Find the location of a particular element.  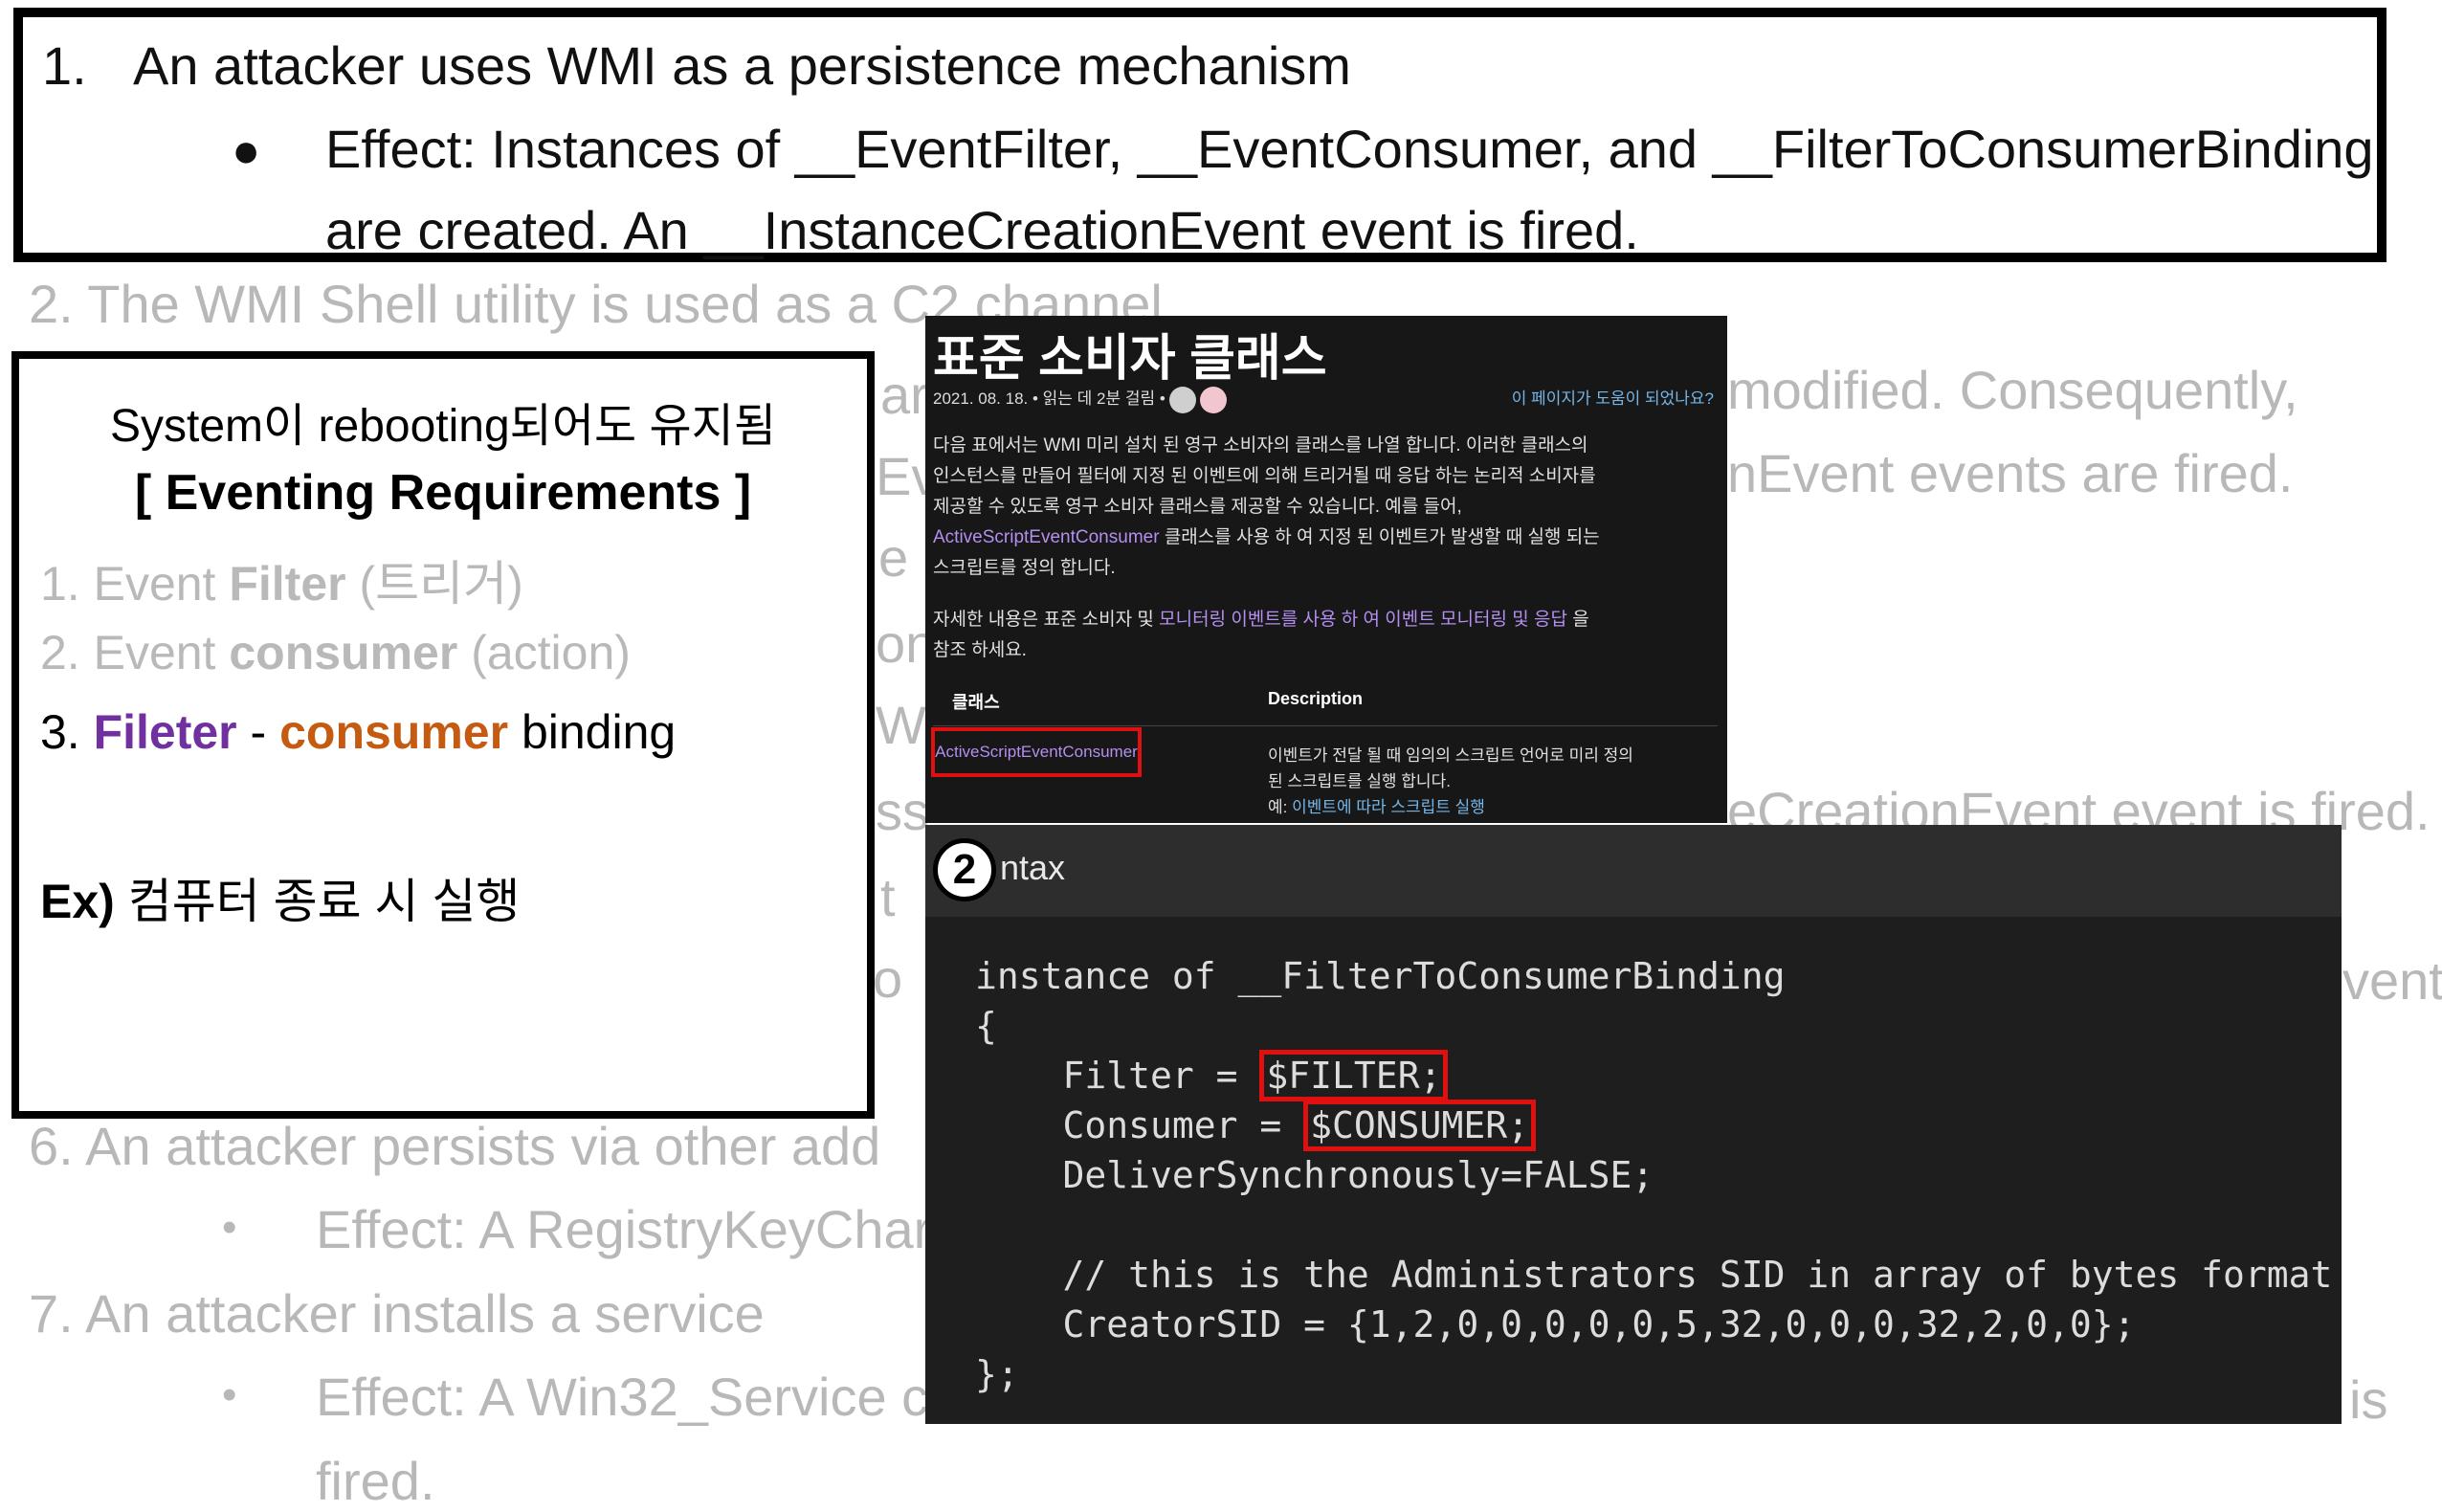

step-2-badge: 2 is located at coordinates (964, 869).